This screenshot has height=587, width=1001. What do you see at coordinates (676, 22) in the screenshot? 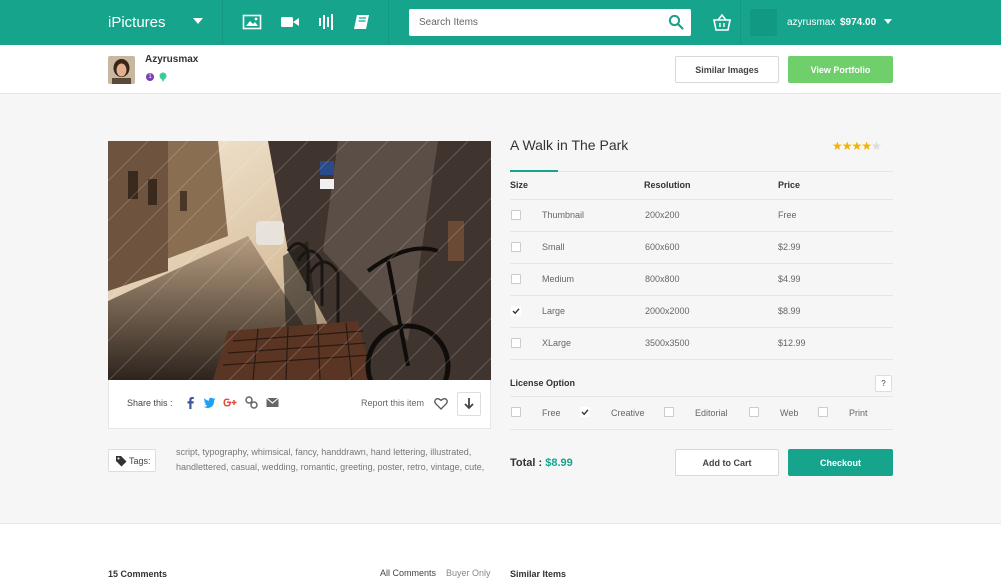
I see `search-icon` at bounding box center [676, 22].